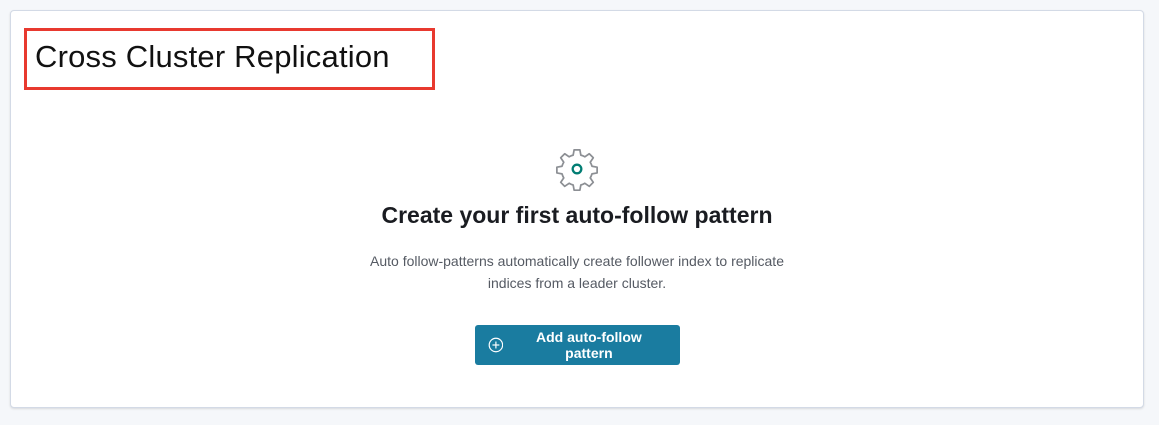 The height and width of the screenshot is (425, 1159). I want to click on empty-state-title: Create your first auto-follow pattern, so click(577, 215).